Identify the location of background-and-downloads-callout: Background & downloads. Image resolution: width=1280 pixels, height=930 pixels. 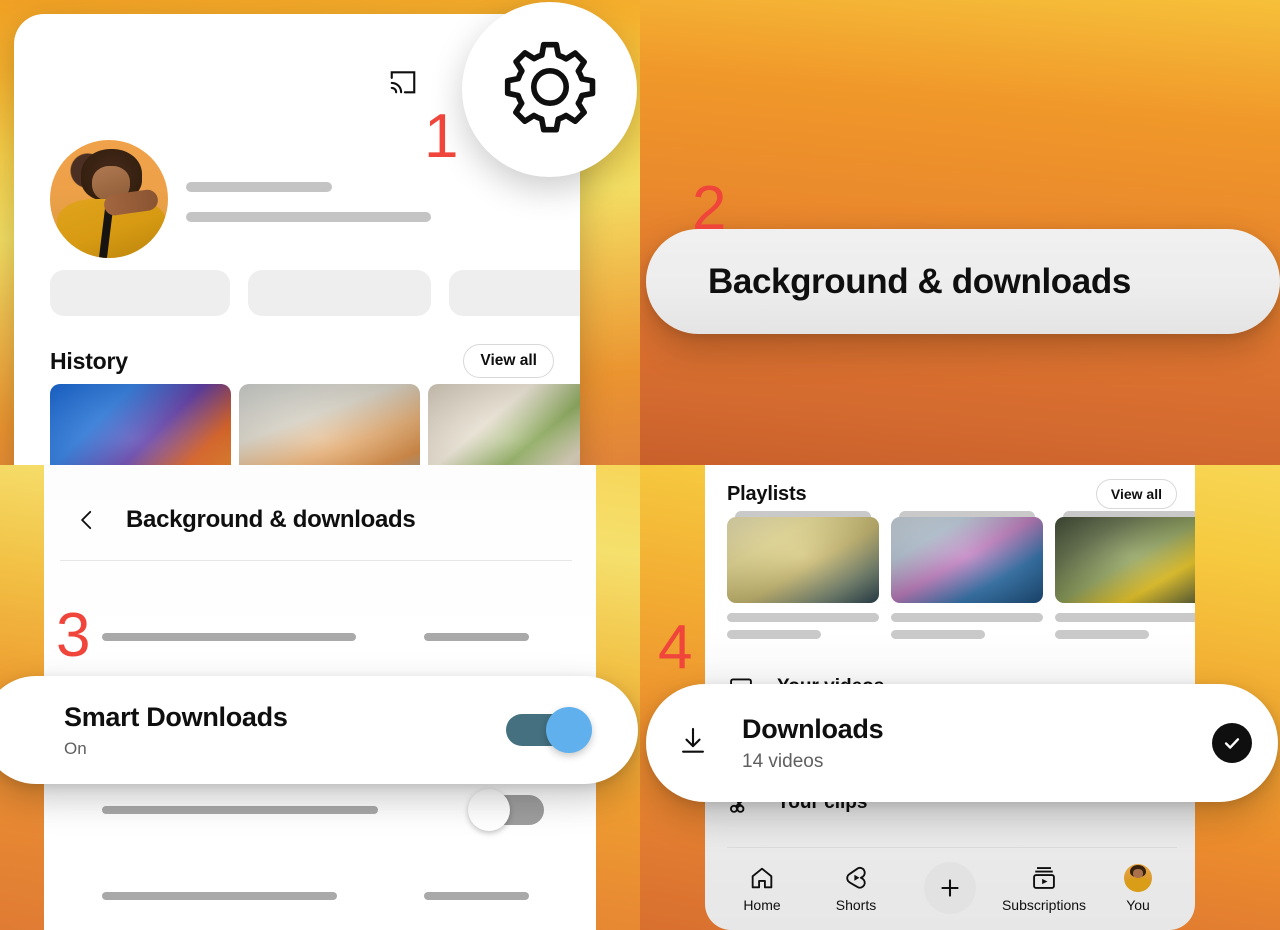
(963, 281).